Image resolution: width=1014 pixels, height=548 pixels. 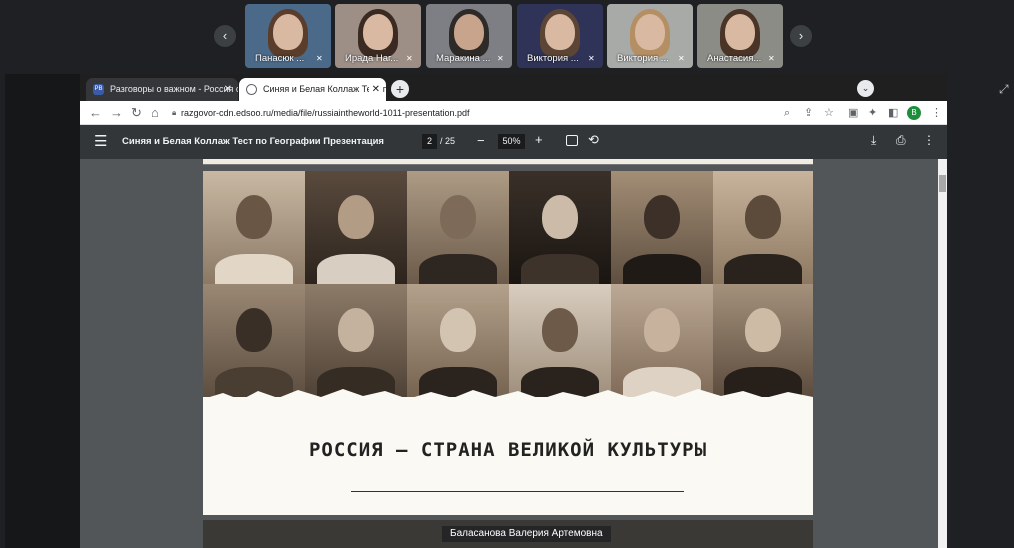 What do you see at coordinates (808, 113) in the screenshot?
I see `share-icon: ⇪` at bounding box center [808, 113].